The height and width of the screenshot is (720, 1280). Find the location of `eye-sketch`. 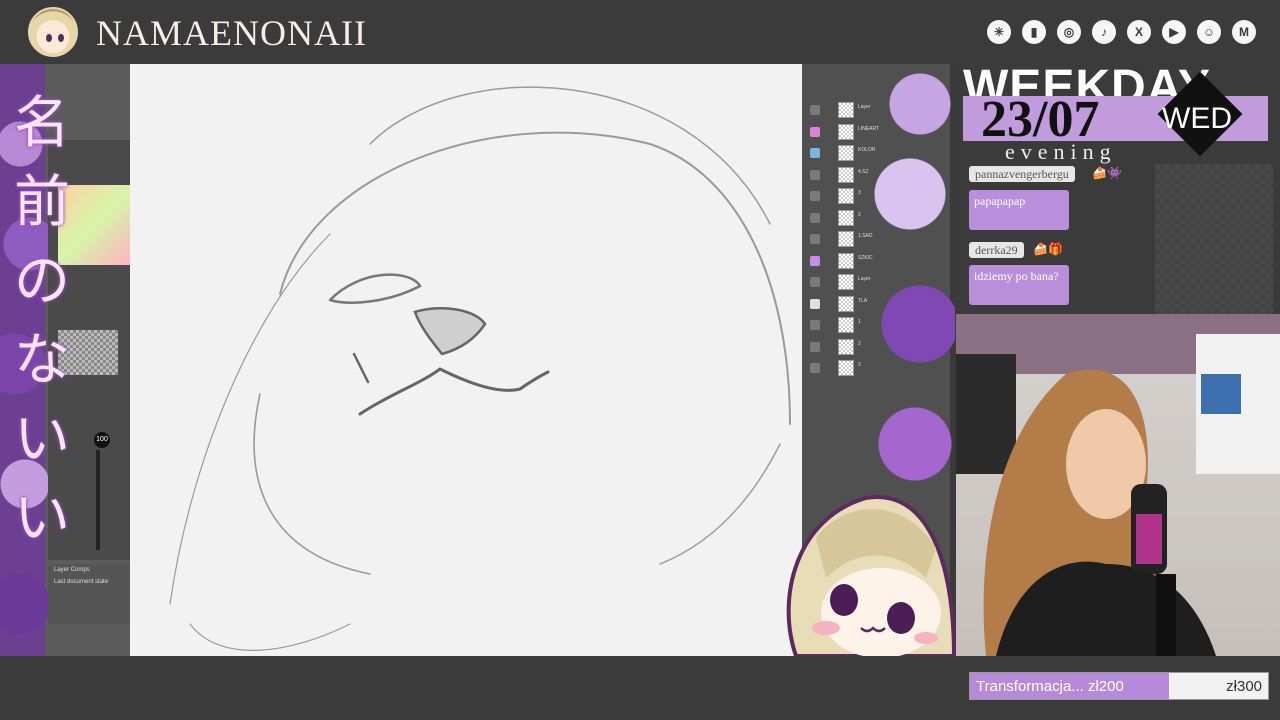

eye-sketch is located at coordinates (375, 288).